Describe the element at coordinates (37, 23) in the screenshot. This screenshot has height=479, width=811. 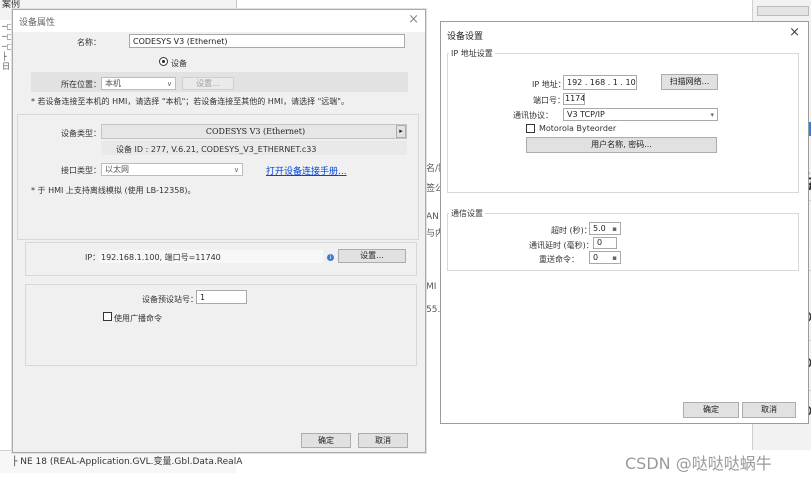
I see `dialog-title: 设备属性` at that location.